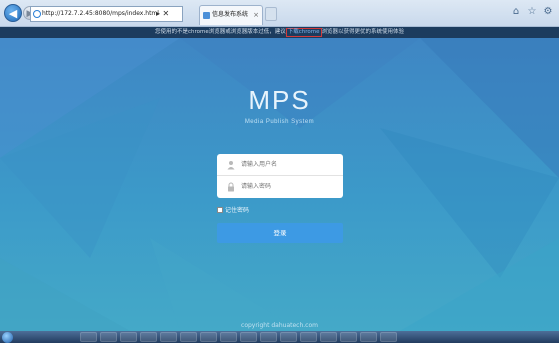 The width and height of the screenshot is (559, 343). What do you see at coordinates (7, 337) in the screenshot?
I see `start-button-icon` at bounding box center [7, 337].